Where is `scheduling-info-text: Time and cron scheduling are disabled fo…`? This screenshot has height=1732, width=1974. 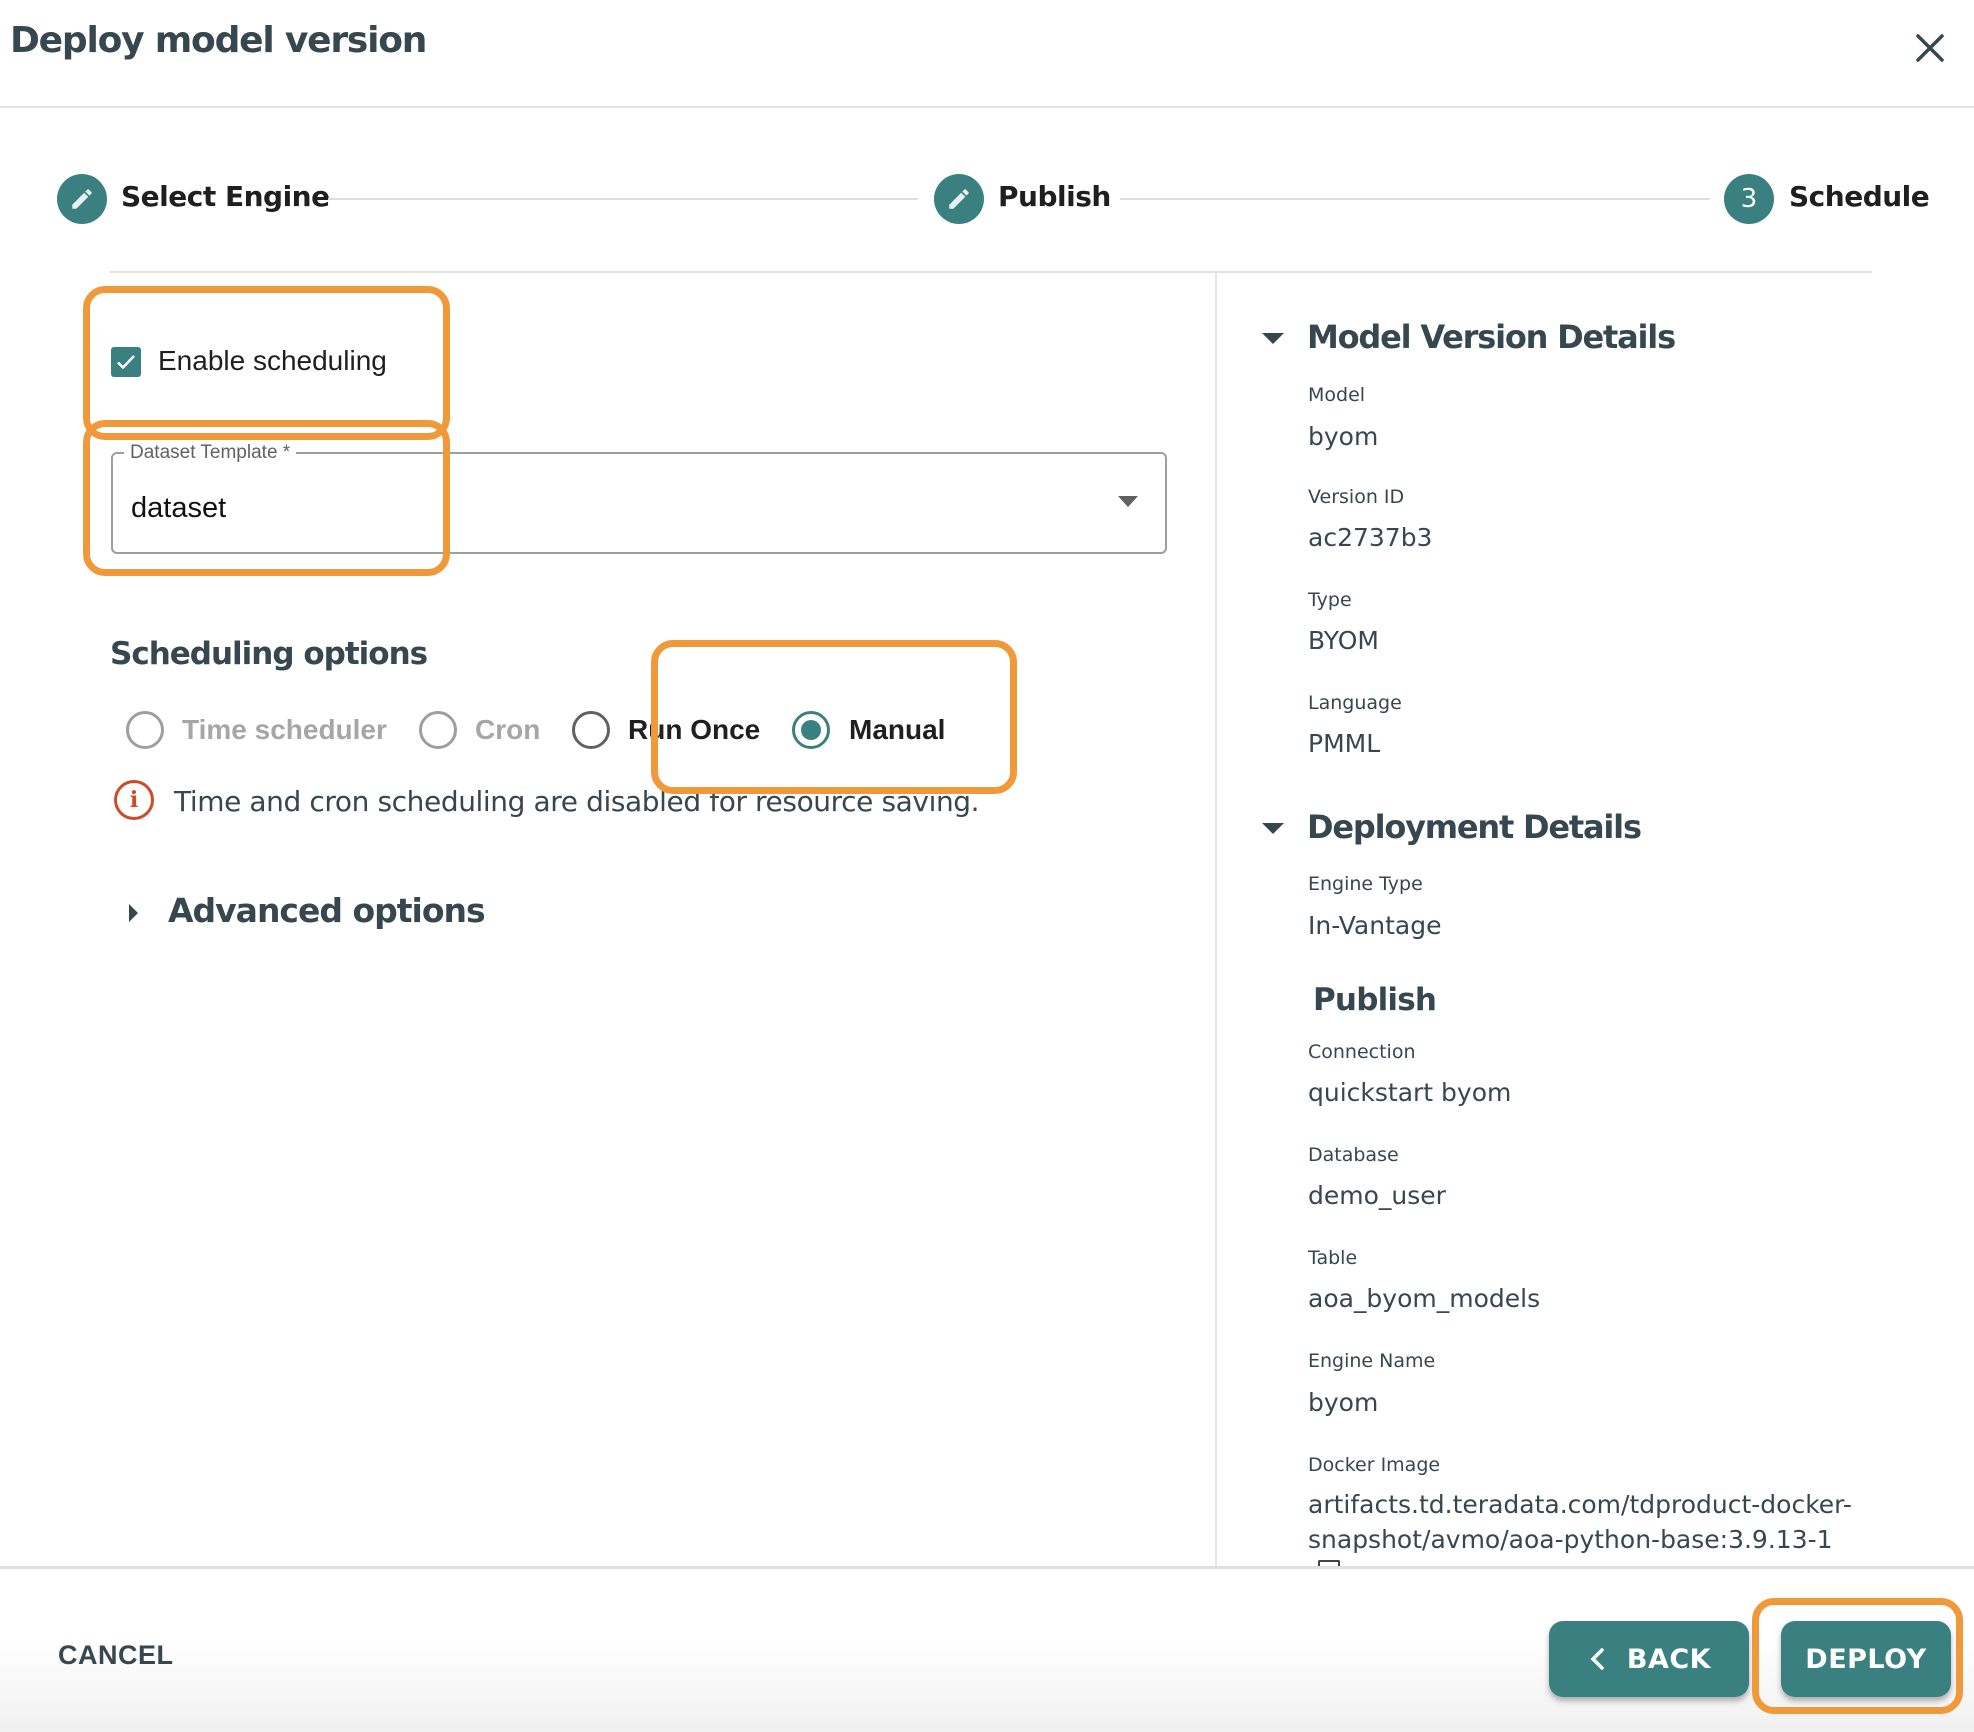 scheduling-info-text: Time and cron scheduling are disabled fo… is located at coordinates (577, 801).